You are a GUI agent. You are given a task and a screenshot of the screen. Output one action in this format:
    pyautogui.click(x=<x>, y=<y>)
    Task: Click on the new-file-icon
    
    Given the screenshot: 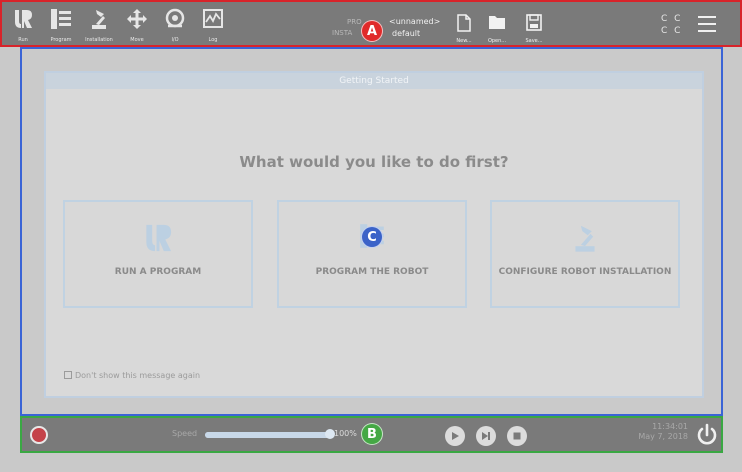 What is the action you would take?
    pyautogui.click(x=464, y=23)
    